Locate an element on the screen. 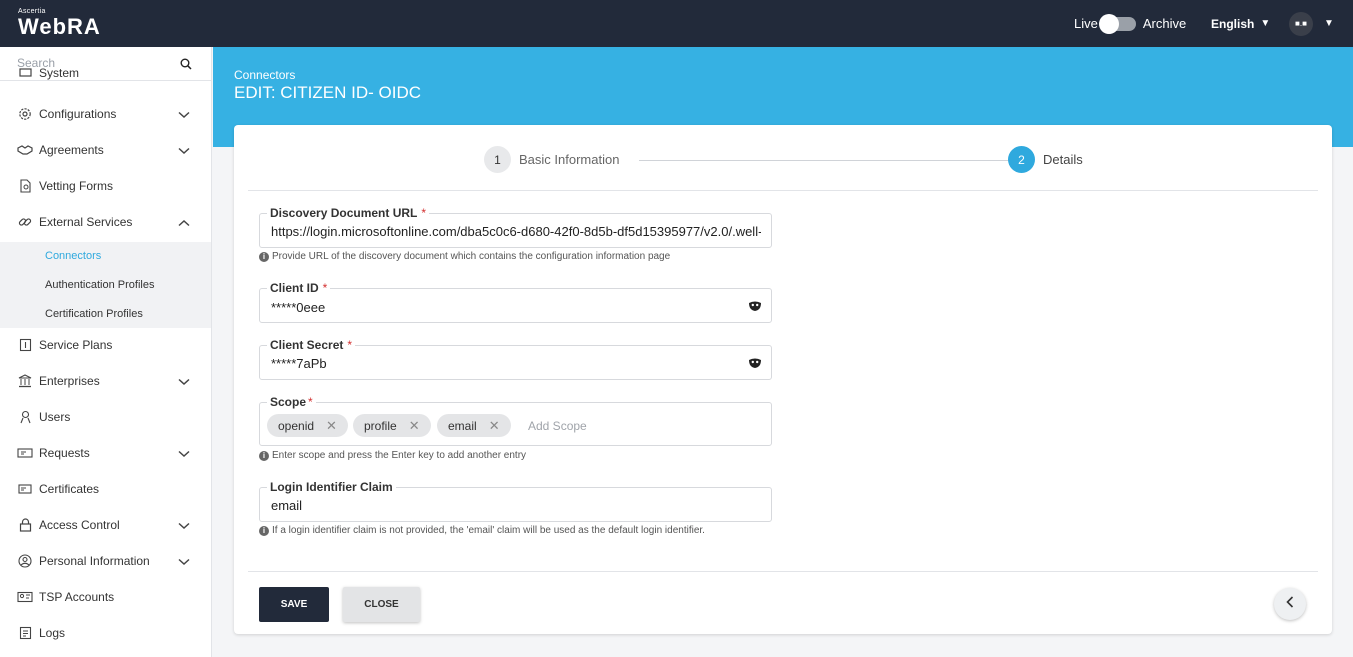 The height and width of the screenshot is (657, 1353). live-archive-toggle is located at coordinates (1117, 23).